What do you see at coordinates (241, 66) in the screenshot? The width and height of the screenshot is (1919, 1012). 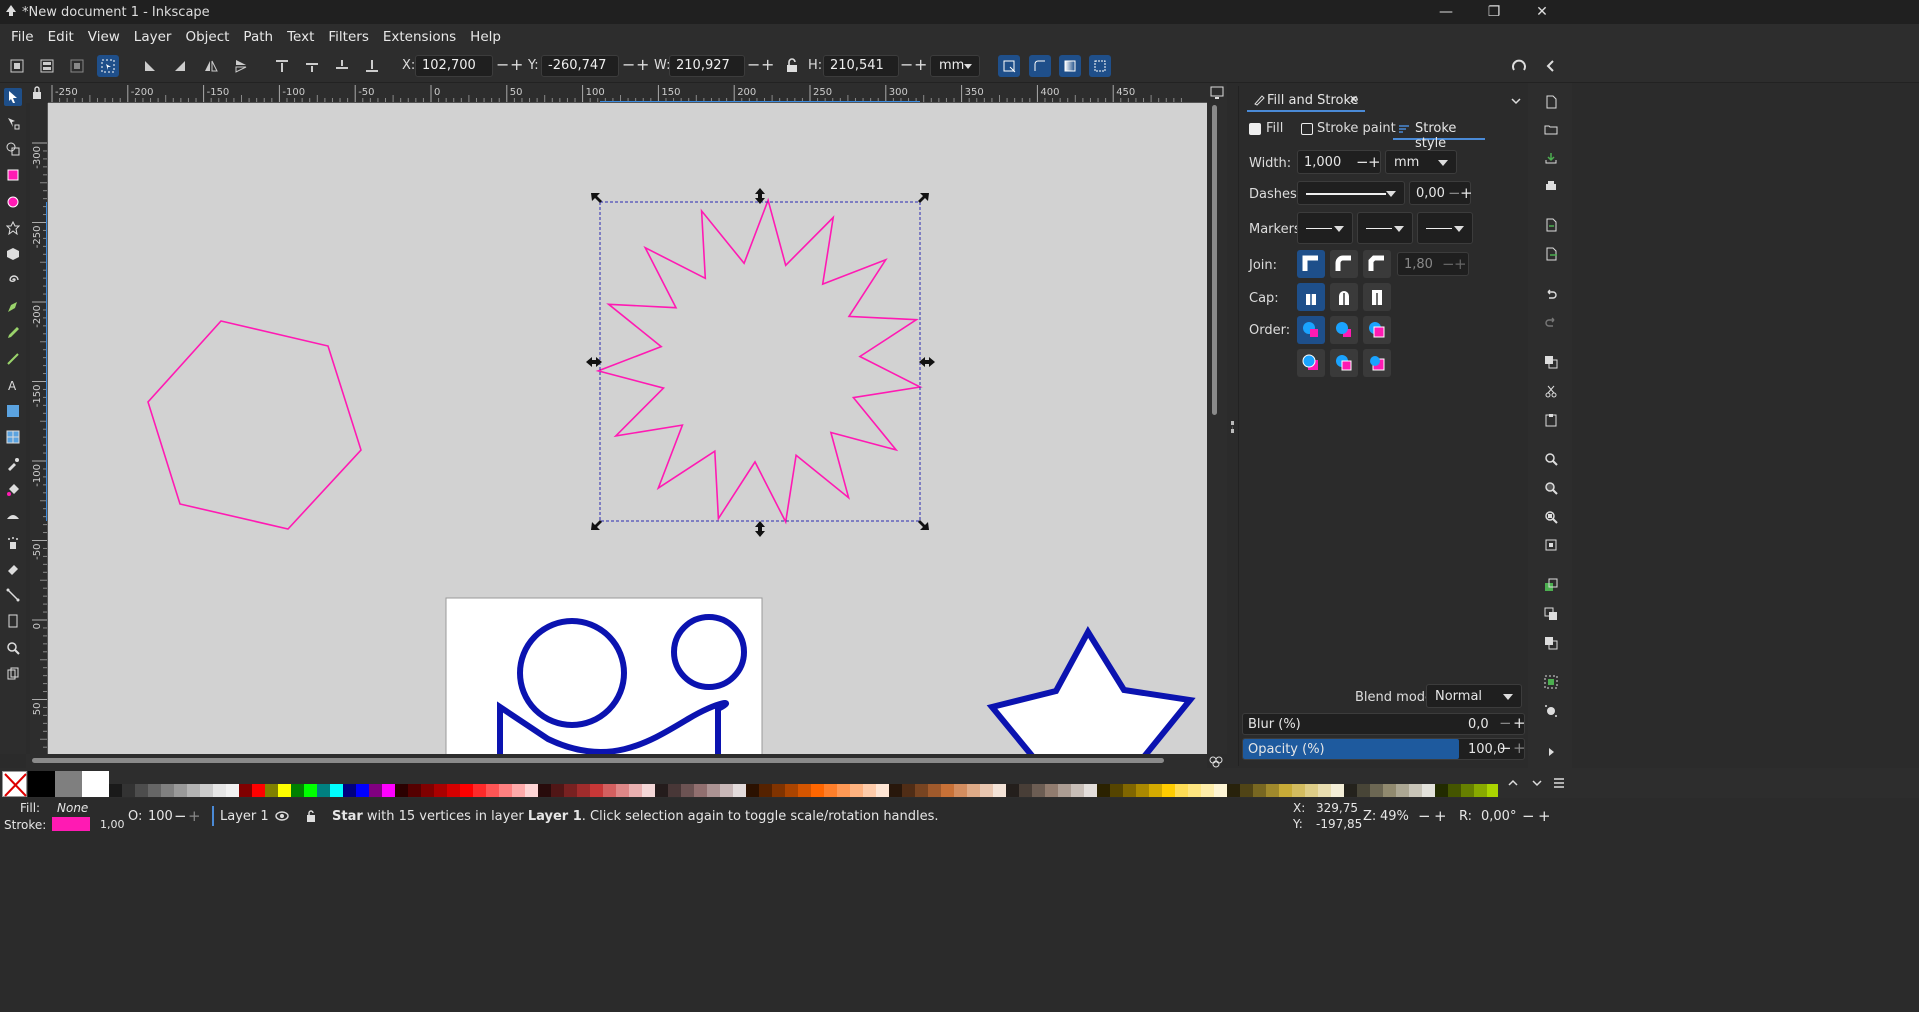 I see `flip-vertical-icon` at bounding box center [241, 66].